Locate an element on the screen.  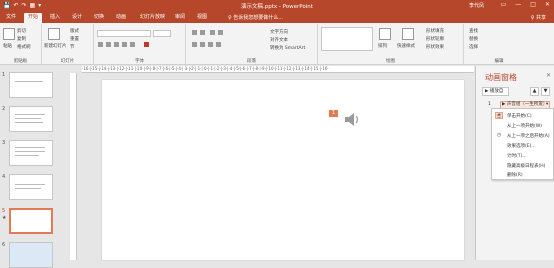
slide-thumbnail-pane: 1 2 3 4 5 ★ 6 is located at coordinates (35, 167).